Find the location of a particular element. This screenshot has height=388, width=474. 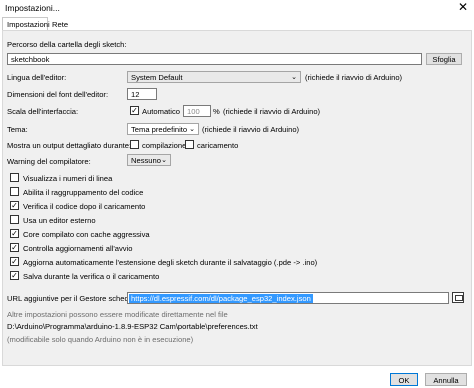

font-size-input: 12 is located at coordinates (142, 94).